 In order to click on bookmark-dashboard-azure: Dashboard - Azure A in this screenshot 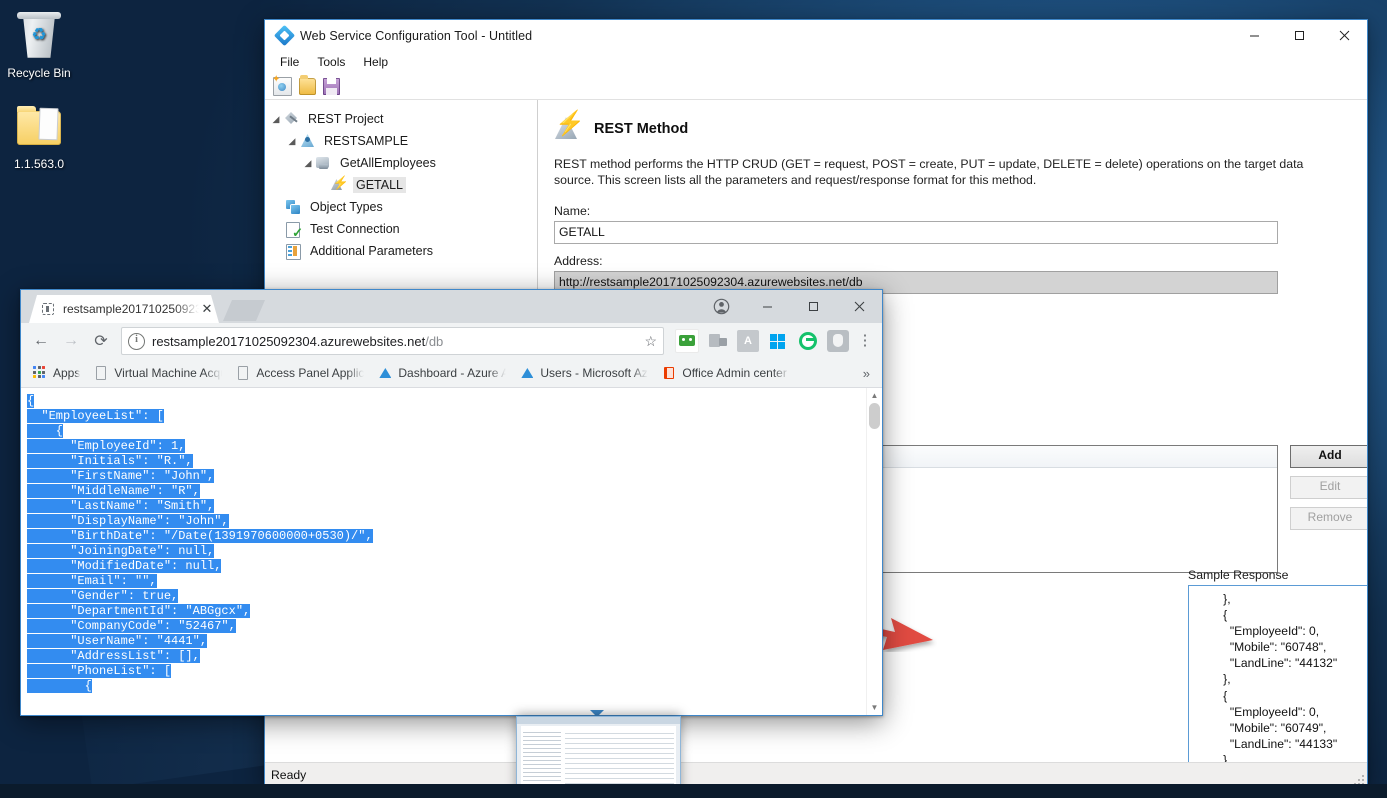, I will do `click(442, 373)`.